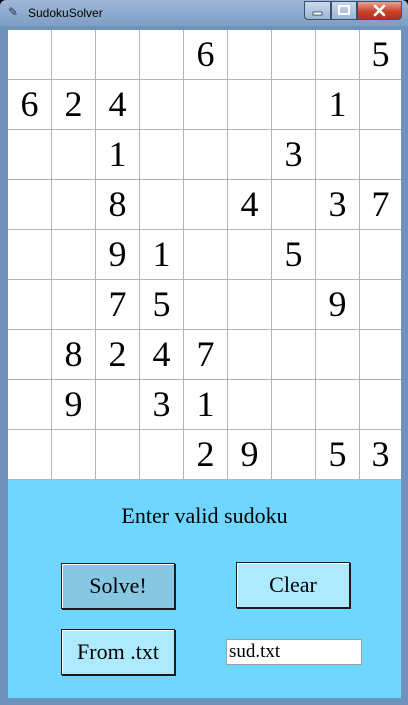  I want to click on sudoku-cell-r6c4: 5, so click(162, 305).